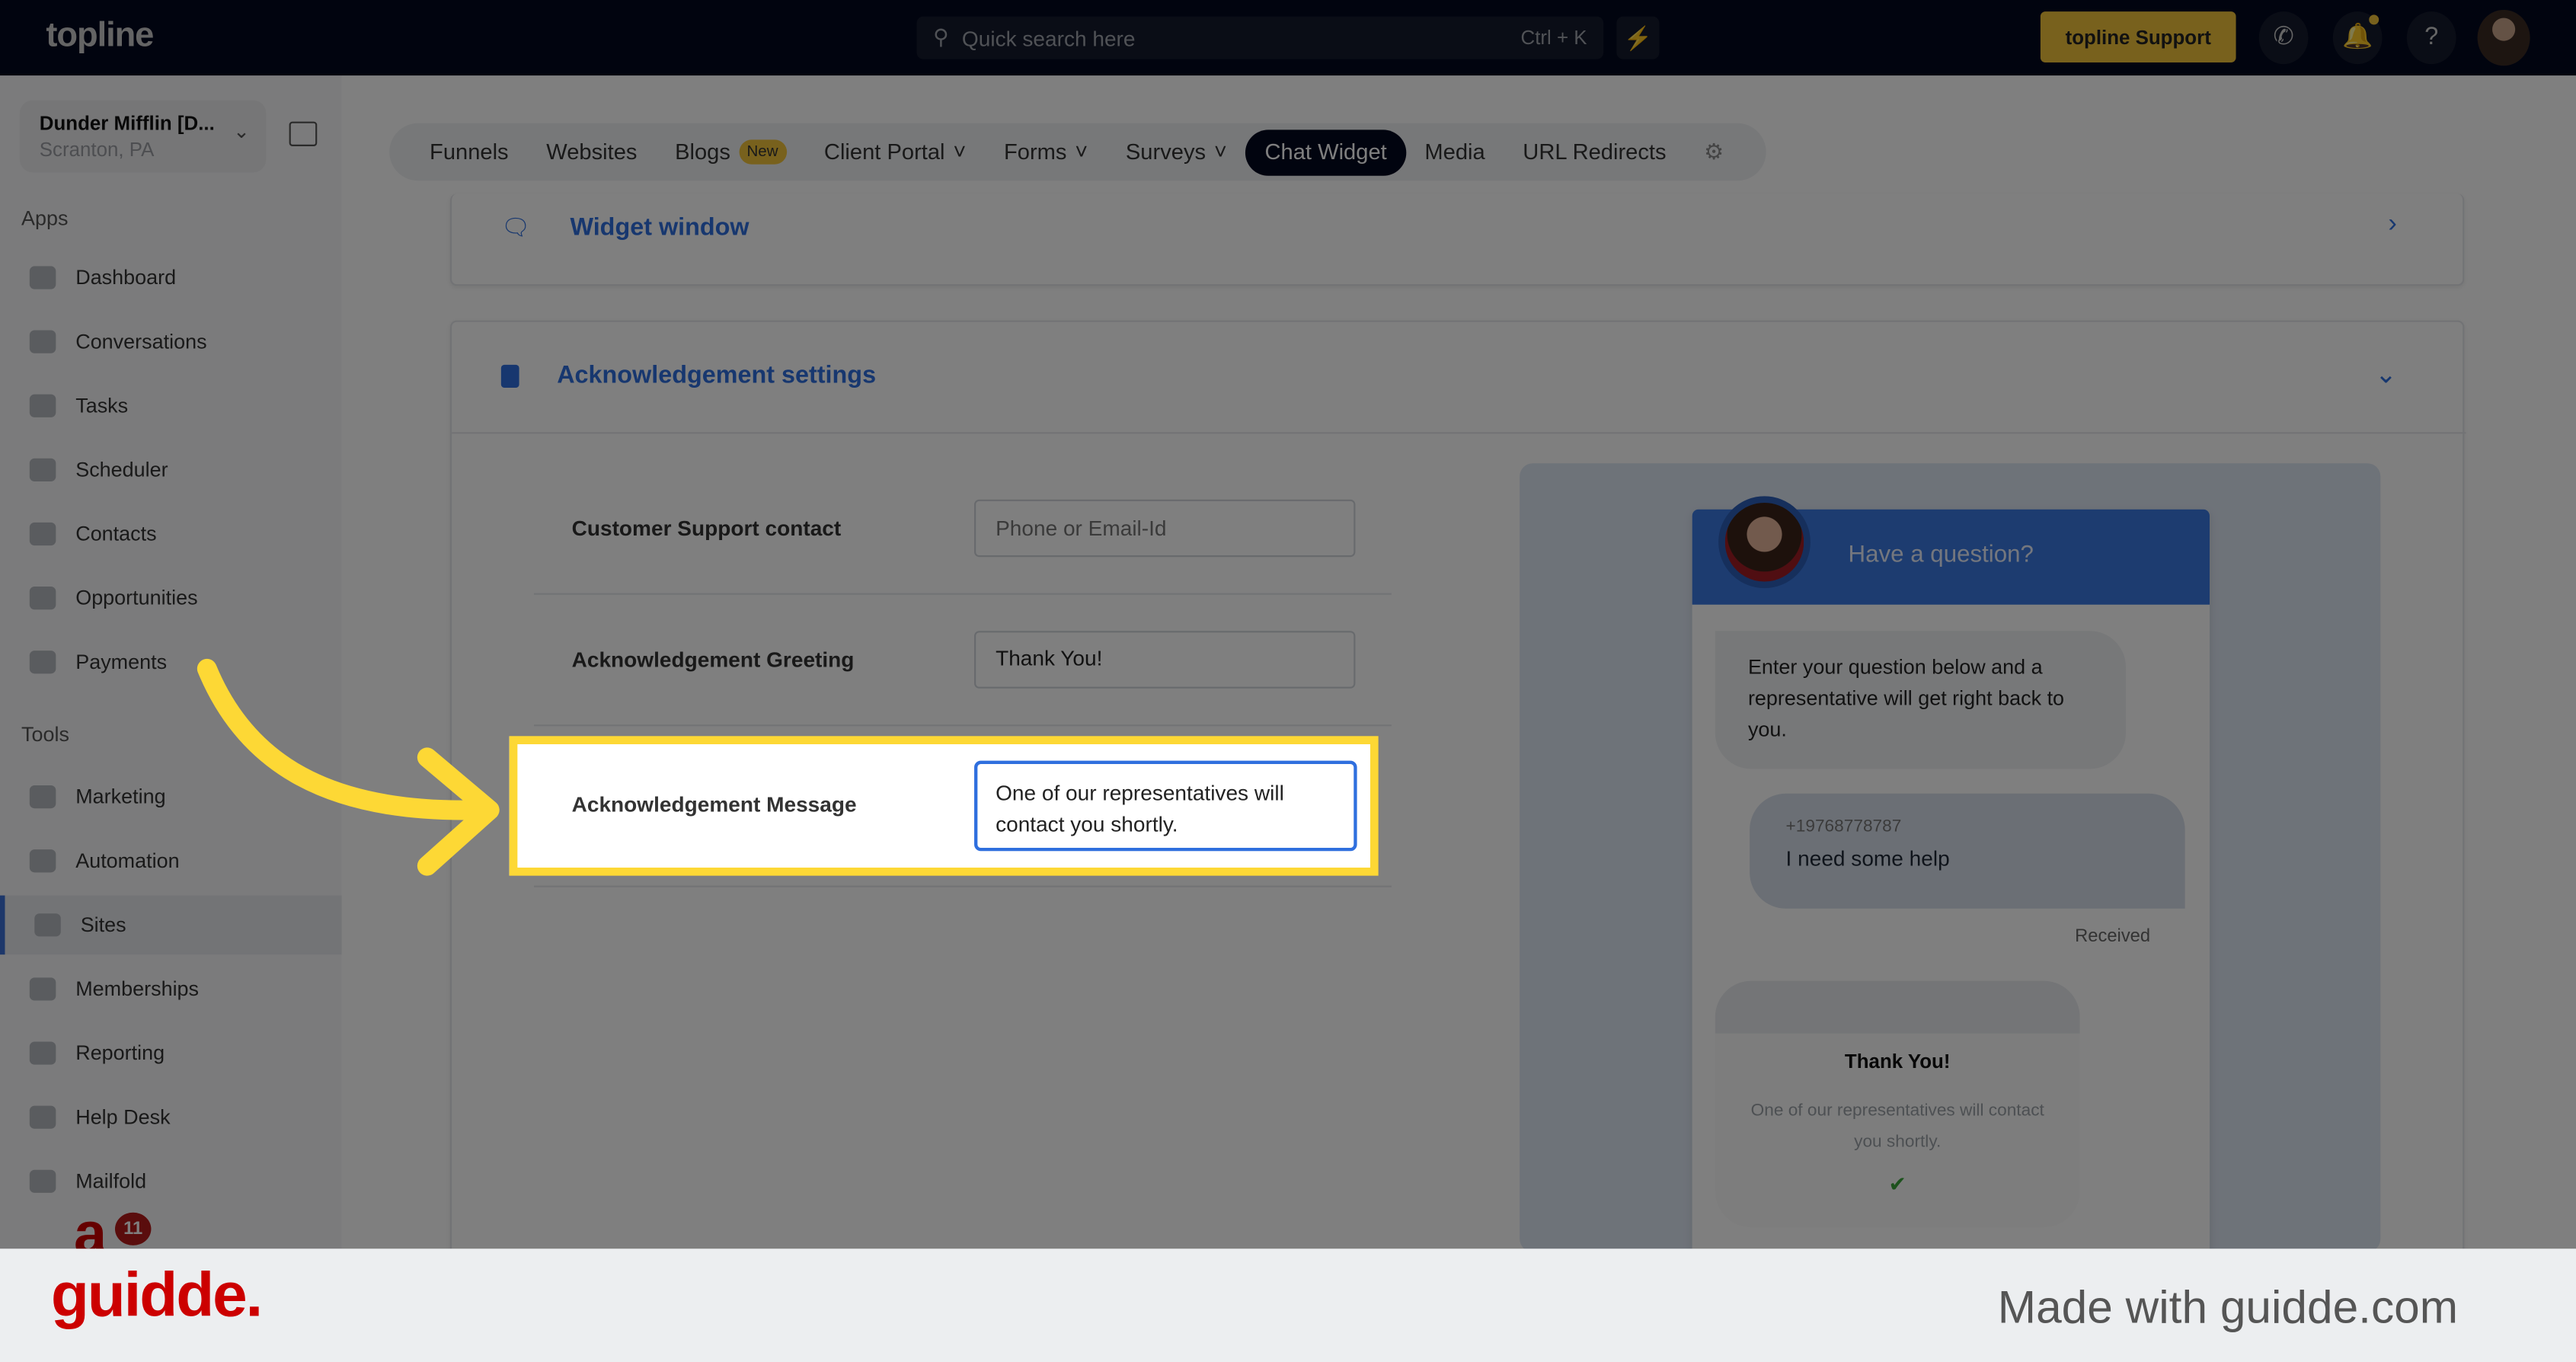  What do you see at coordinates (1260, 37) in the screenshot?
I see `quick-search: ⚲ Quick search here Ctrl + K` at bounding box center [1260, 37].